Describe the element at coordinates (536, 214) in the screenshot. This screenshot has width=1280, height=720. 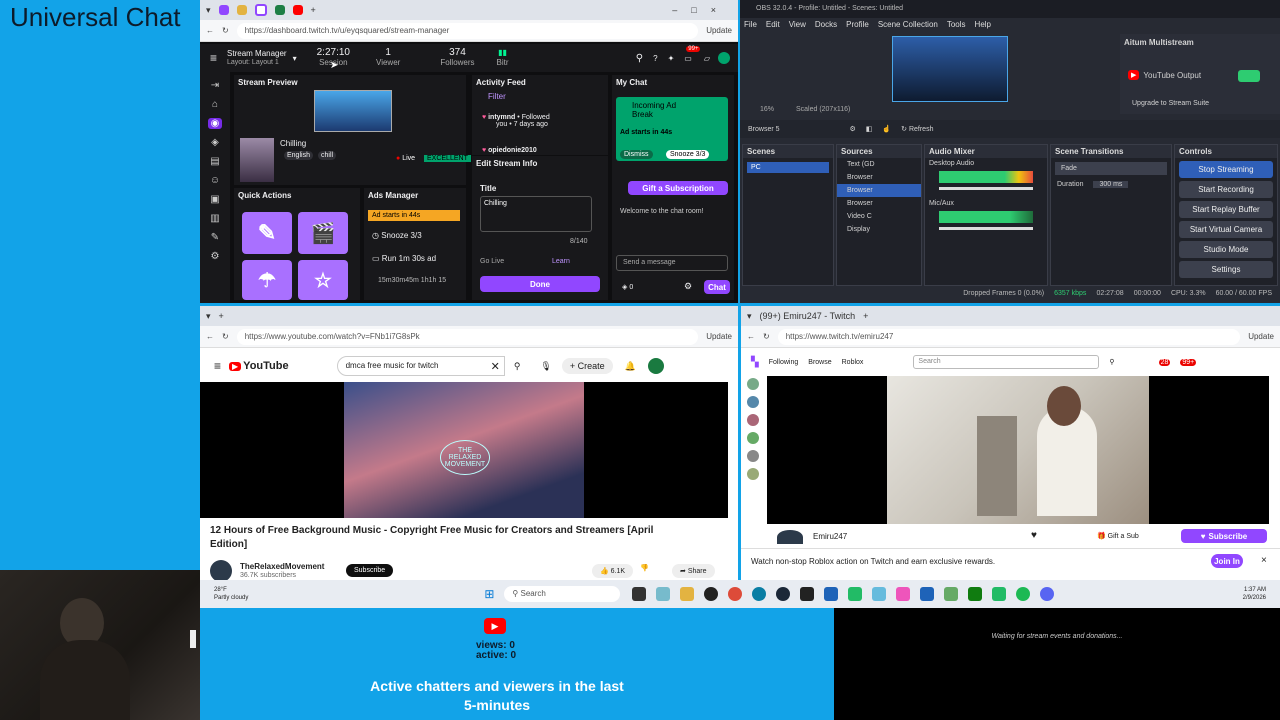
I see `title-input: Chilling` at that location.